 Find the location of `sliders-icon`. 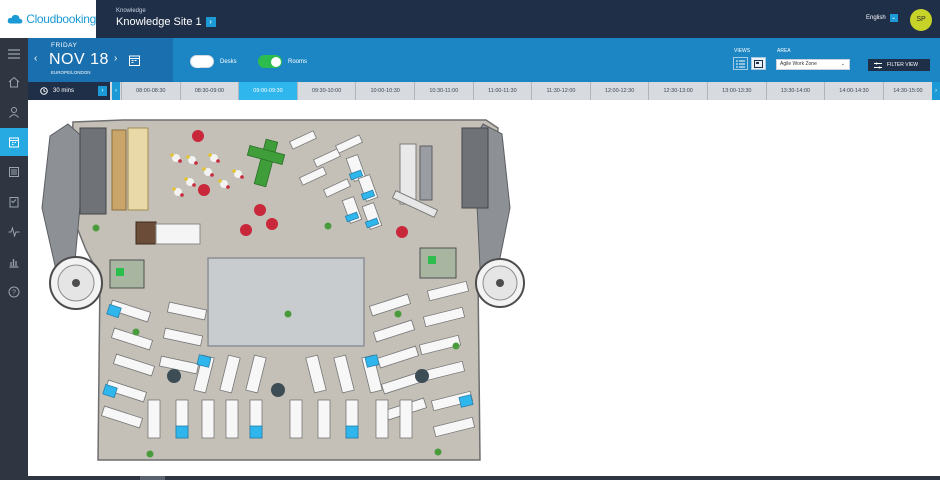

sliders-icon is located at coordinates (878, 65).